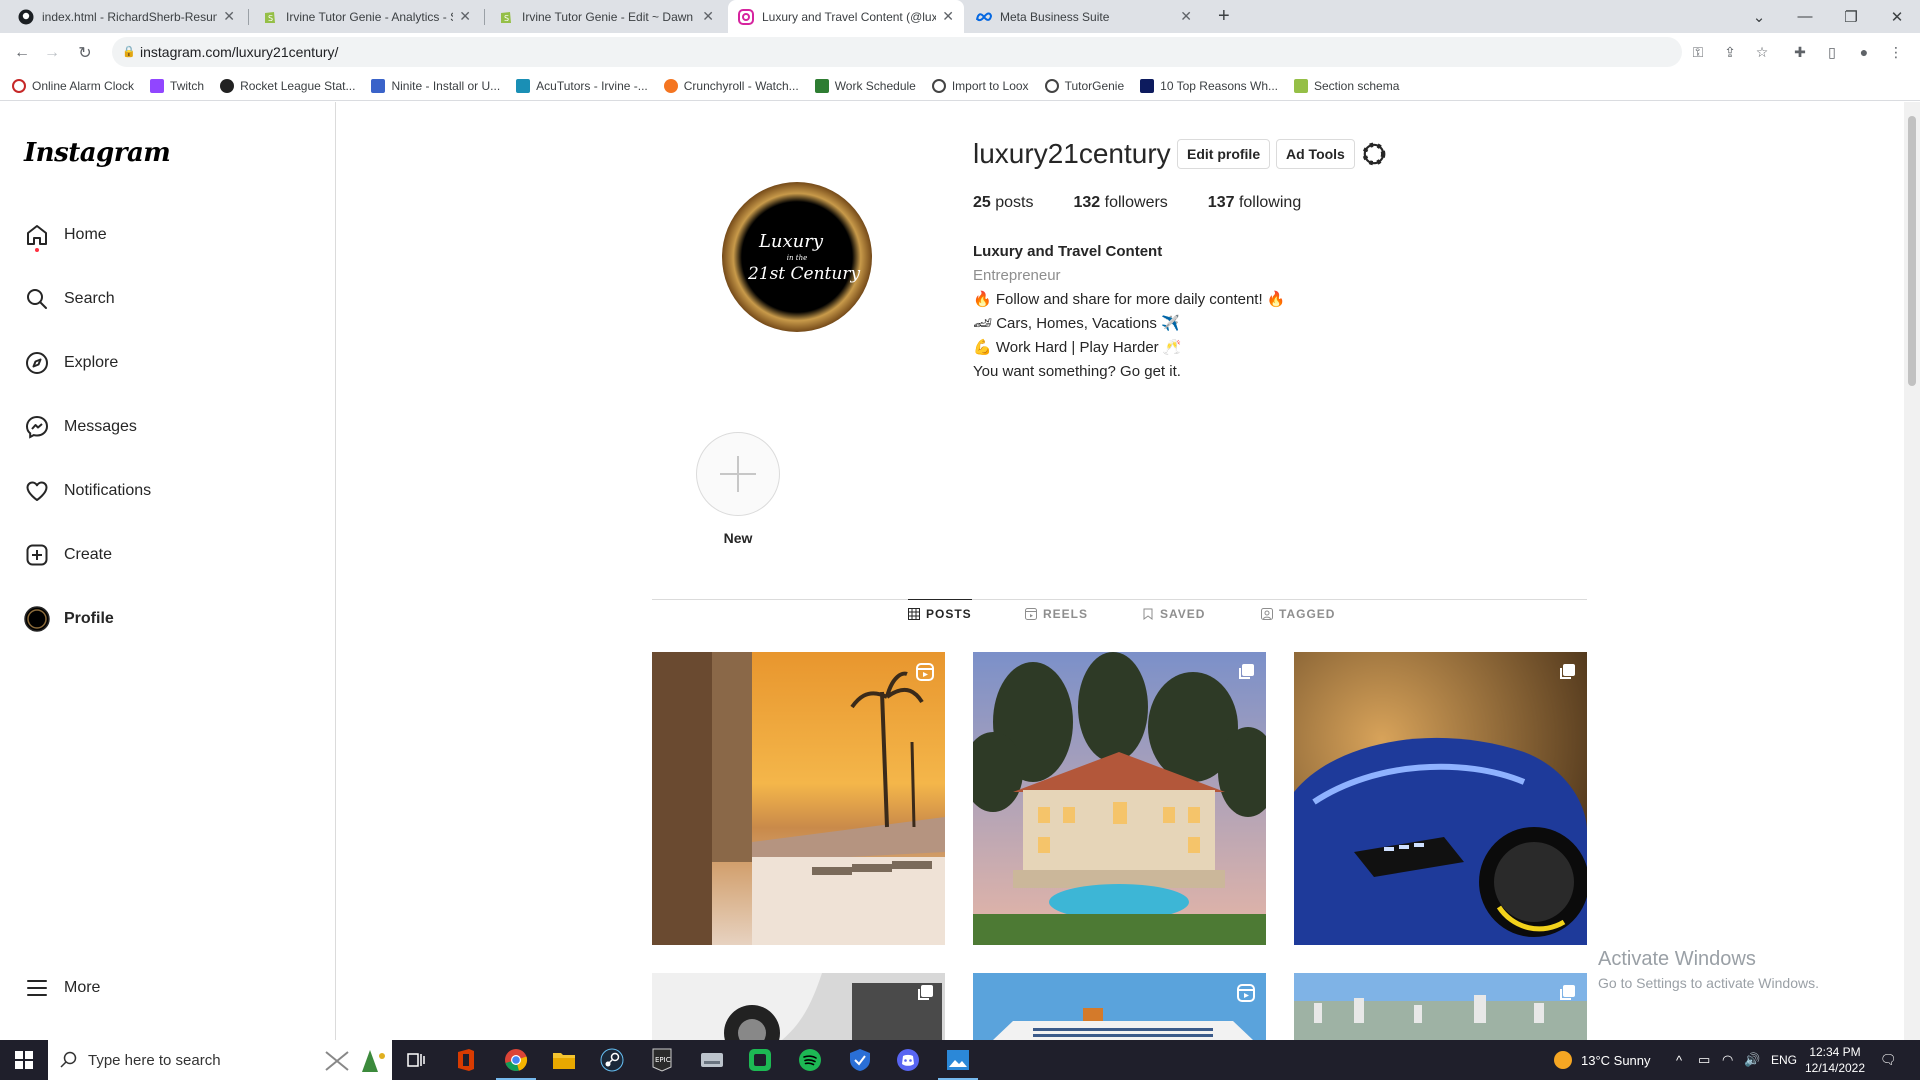  I want to click on forward-button: →, so click(52, 53).